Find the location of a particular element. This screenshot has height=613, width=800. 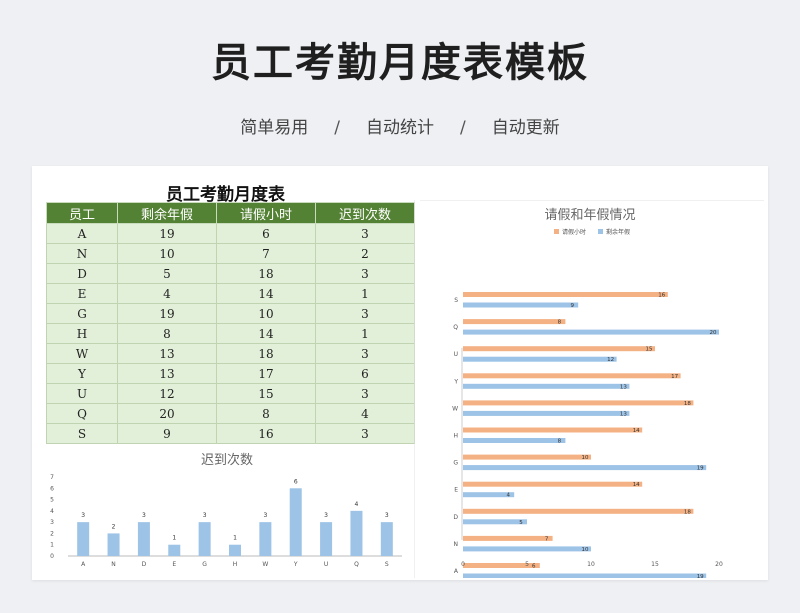

cell-employee: H is located at coordinates (82, 333).